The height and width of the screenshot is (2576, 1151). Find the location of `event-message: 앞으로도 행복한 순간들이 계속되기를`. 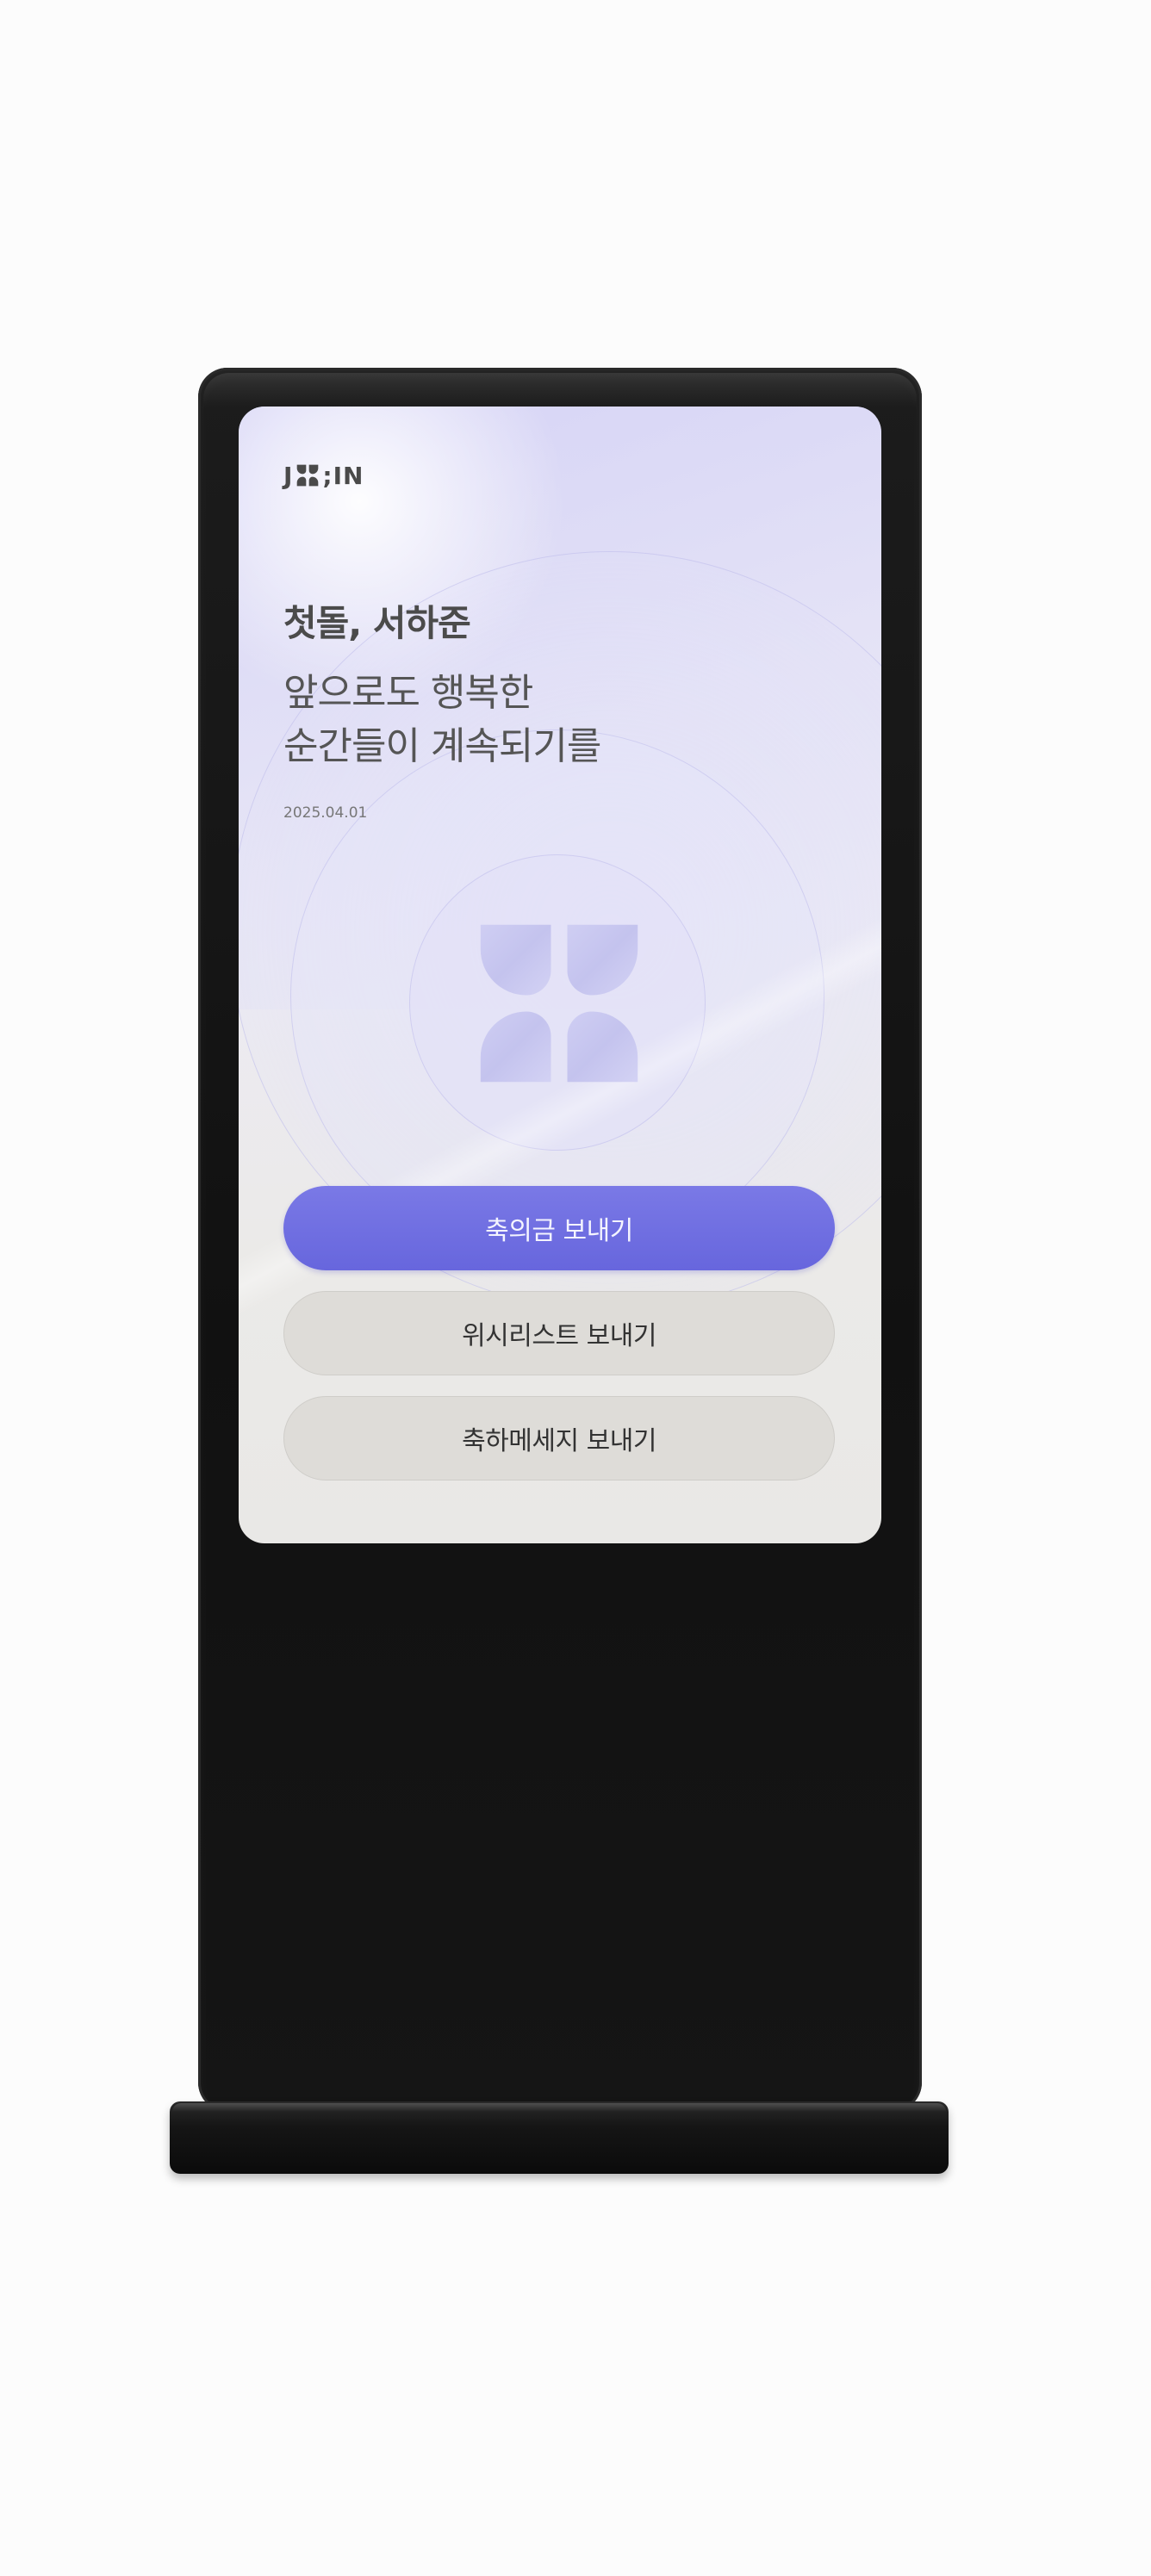

event-message: 앞으로도 행복한 순간들이 계속되기를 is located at coordinates (442, 720).